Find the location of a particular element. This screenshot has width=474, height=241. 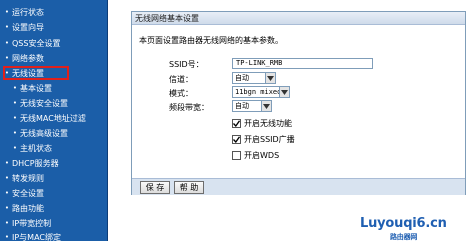

sidebar-item-label: 基本设置 is located at coordinates (36, 88).